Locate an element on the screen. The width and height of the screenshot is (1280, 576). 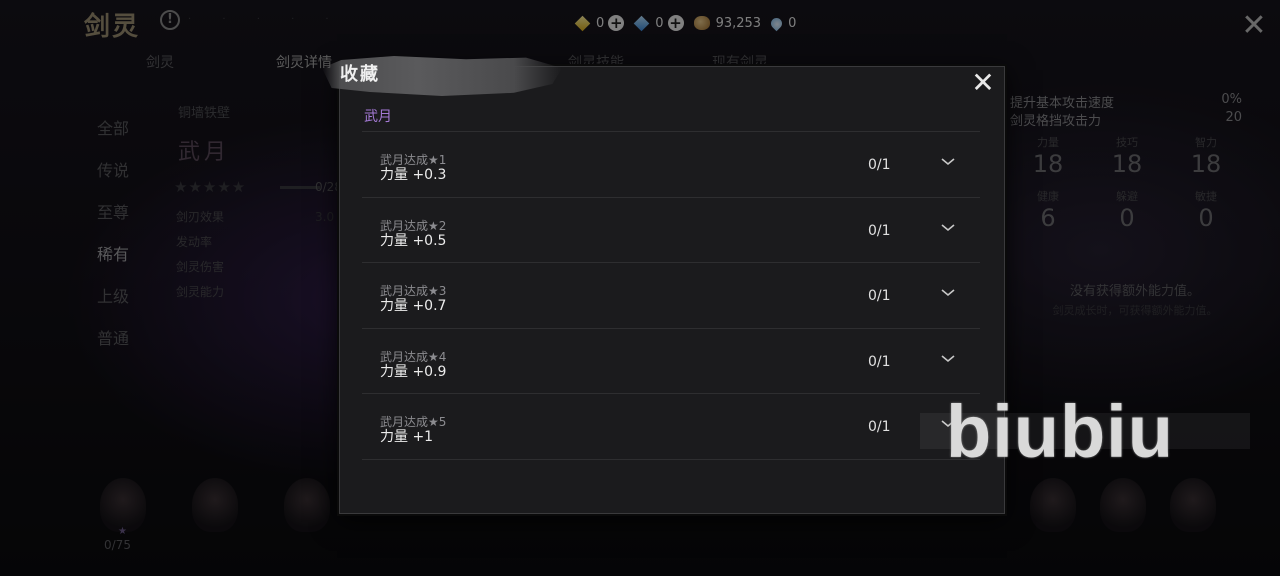
item-bonus: 力量 +0.9 is located at coordinates (413, 371).